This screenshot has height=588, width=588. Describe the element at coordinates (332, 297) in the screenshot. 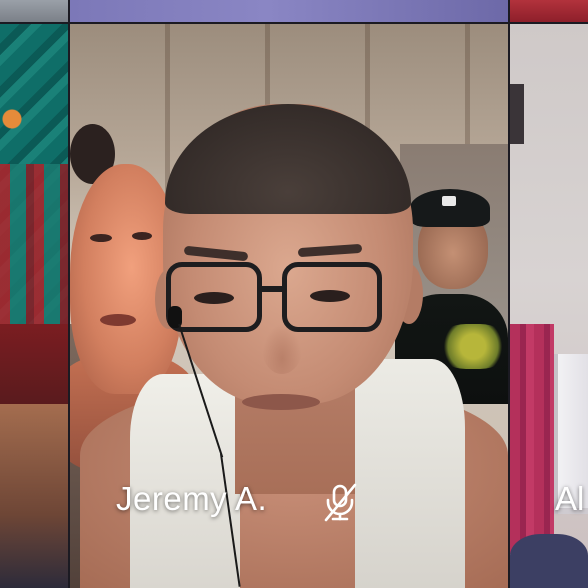

I see `glasses-lens-right` at that location.